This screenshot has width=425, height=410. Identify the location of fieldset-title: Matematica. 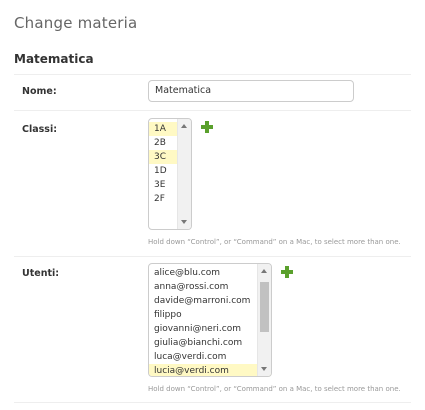
(54, 59).